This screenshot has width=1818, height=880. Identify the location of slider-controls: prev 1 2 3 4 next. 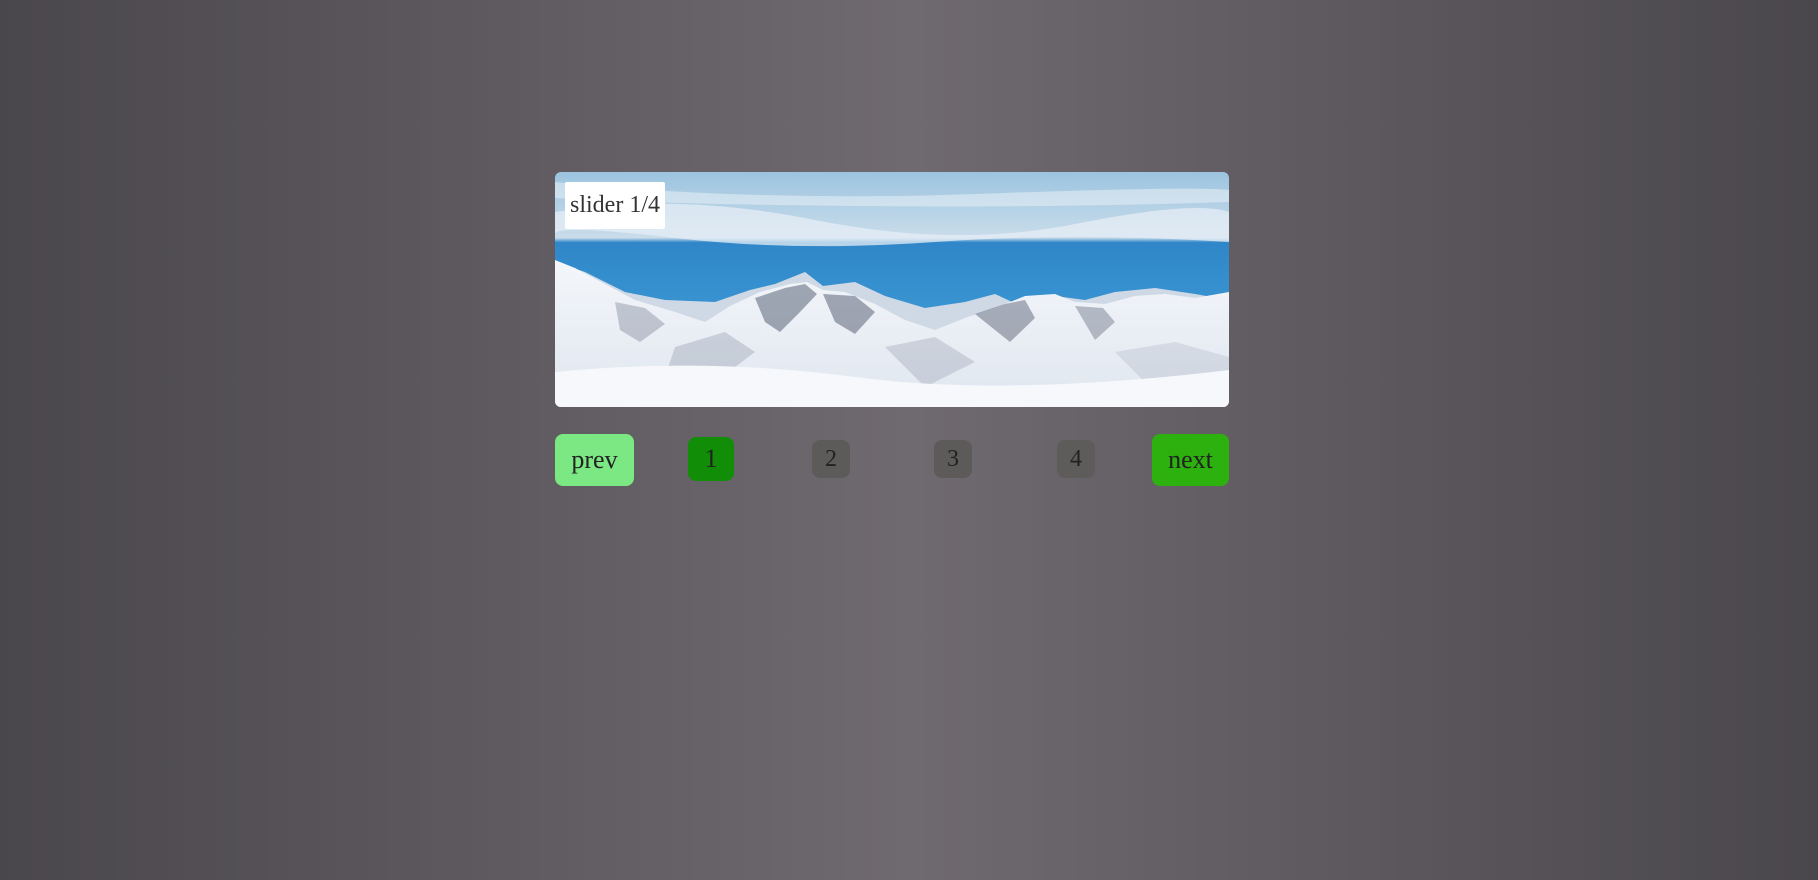
(892, 460).